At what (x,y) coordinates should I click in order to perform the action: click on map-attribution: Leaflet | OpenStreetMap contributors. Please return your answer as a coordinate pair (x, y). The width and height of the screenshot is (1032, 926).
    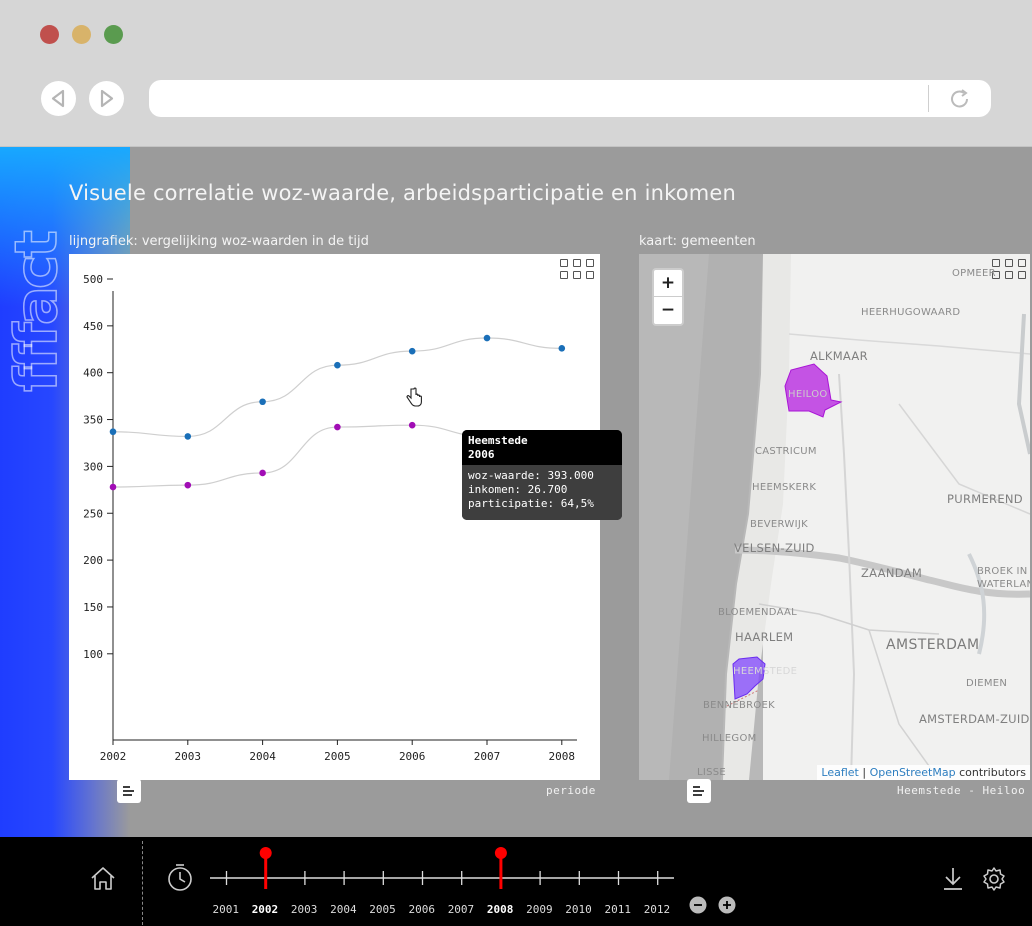
    Looking at the image, I should click on (923, 772).